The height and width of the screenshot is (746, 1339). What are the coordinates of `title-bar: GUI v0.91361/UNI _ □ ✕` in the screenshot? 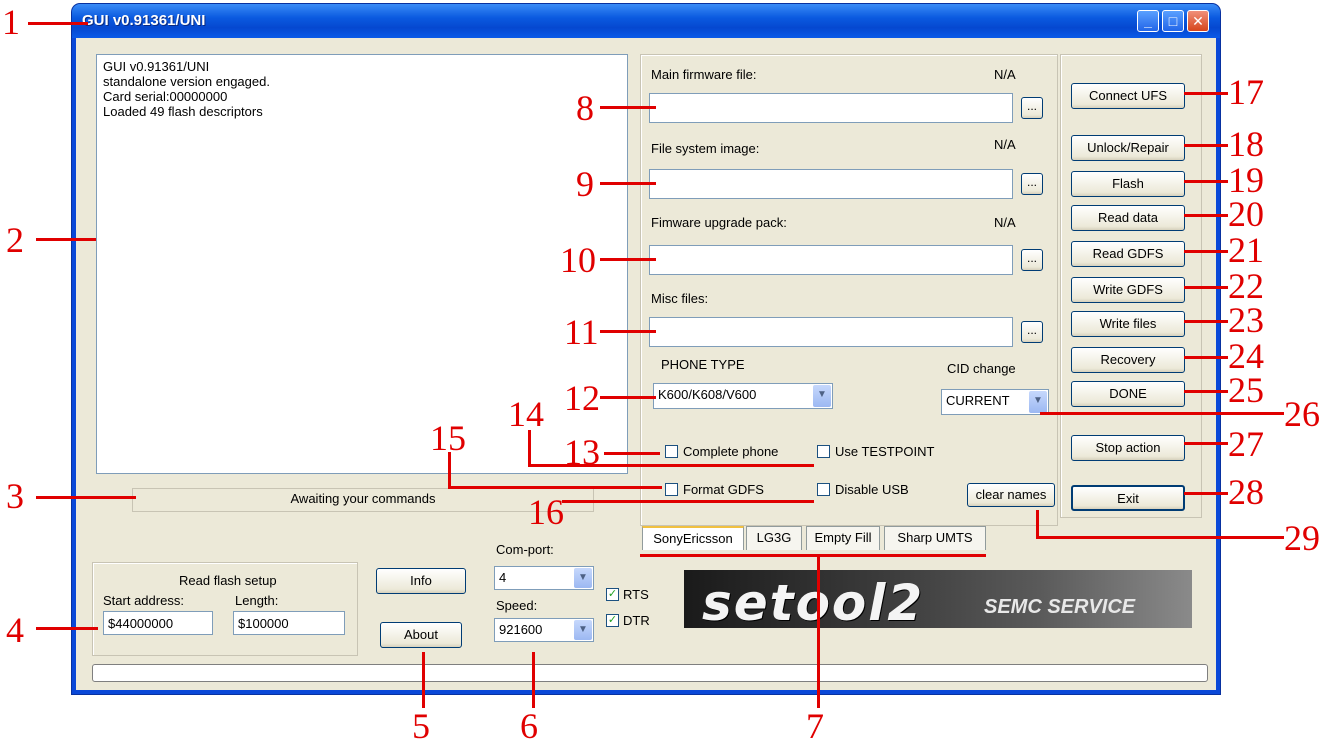 It's located at (646, 21).